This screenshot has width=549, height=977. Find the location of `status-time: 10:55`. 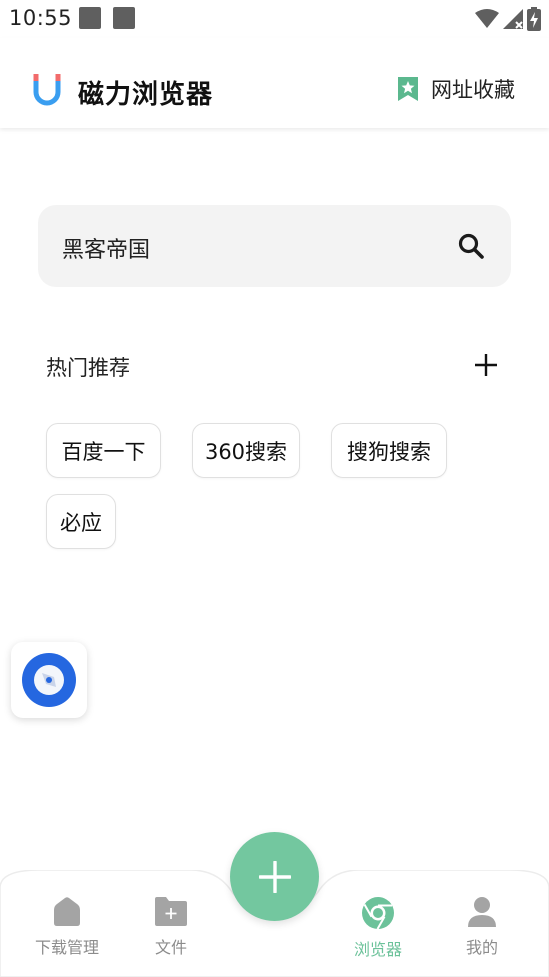

status-time: 10:55 is located at coordinates (41, 18).